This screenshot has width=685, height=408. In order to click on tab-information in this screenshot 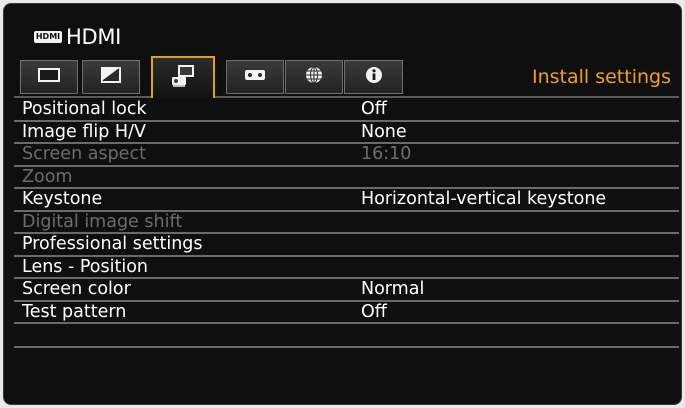, I will do `click(373, 77)`.